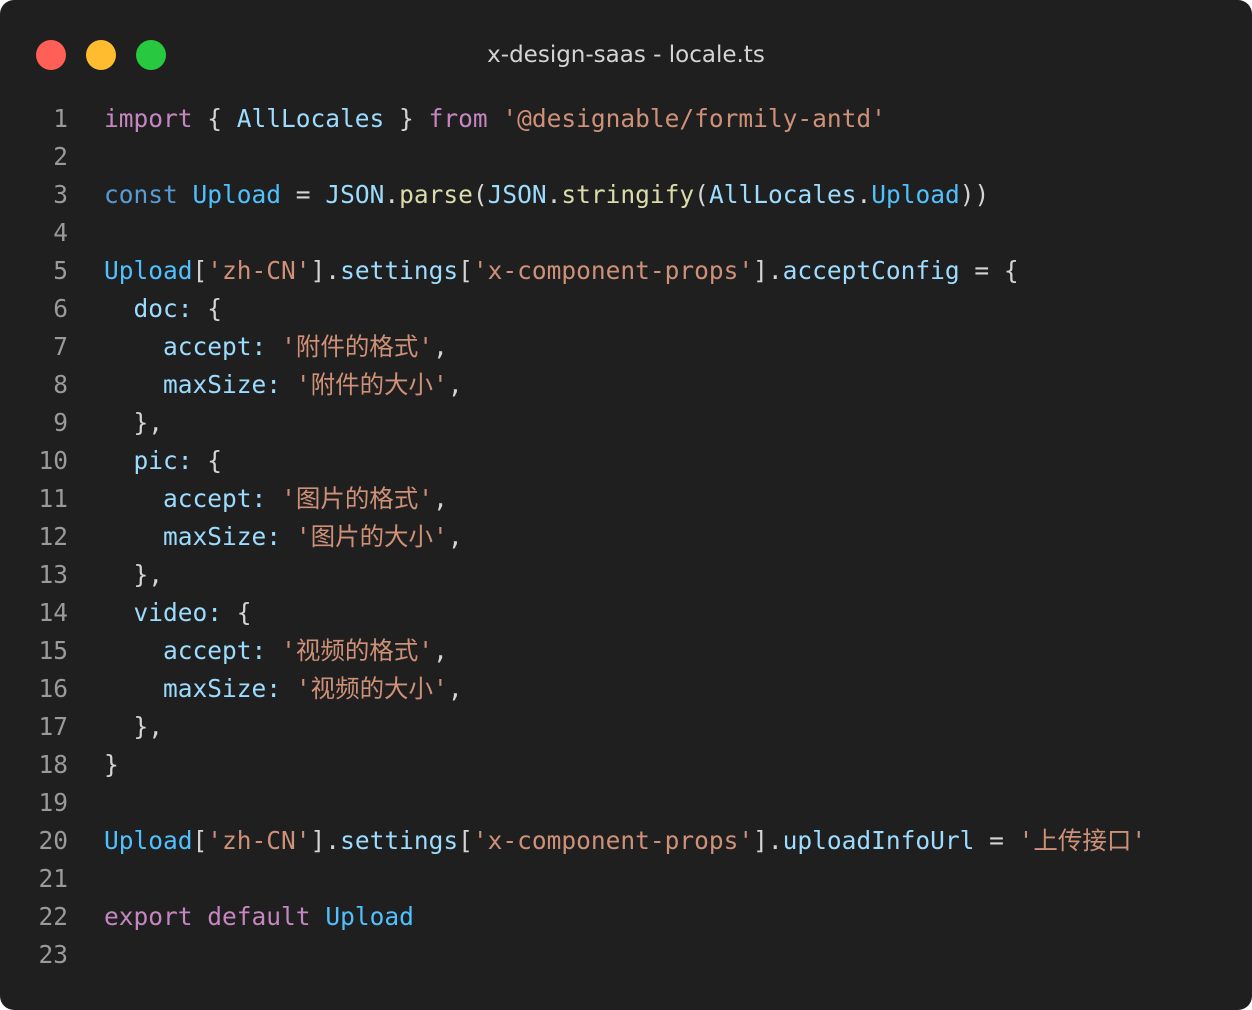 The height and width of the screenshot is (1010, 1252). Describe the element at coordinates (626, 233) in the screenshot. I see `code-line: 4` at that location.